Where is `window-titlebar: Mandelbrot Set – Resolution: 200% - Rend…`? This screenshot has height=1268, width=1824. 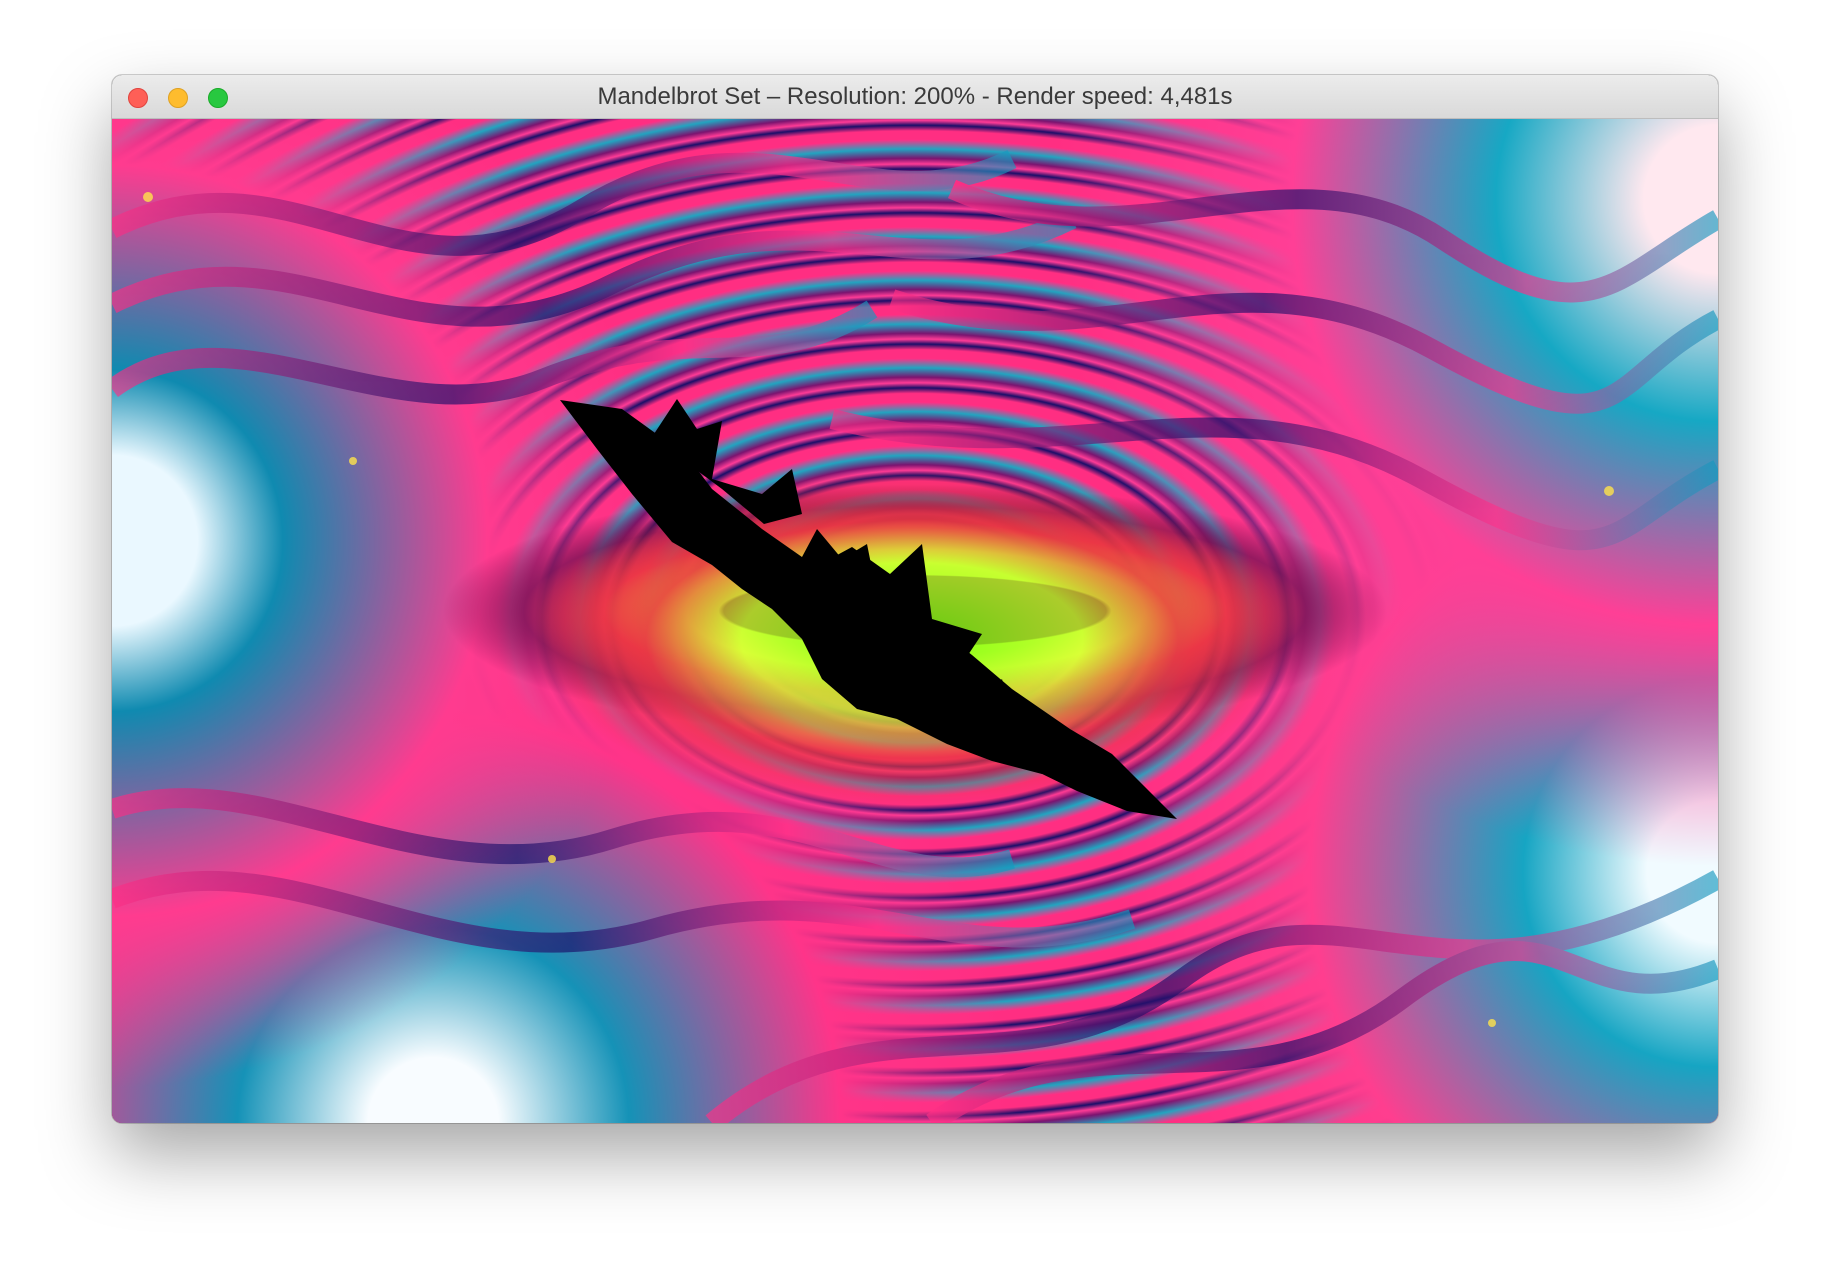
window-titlebar: Mandelbrot Set – Resolution: 200% - Rend… is located at coordinates (915, 97).